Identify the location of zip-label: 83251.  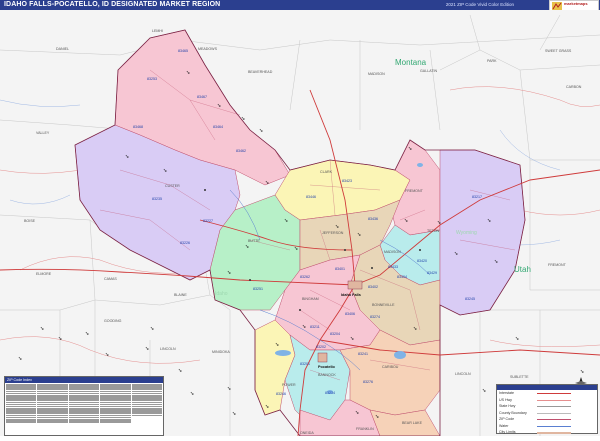
(258, 289).